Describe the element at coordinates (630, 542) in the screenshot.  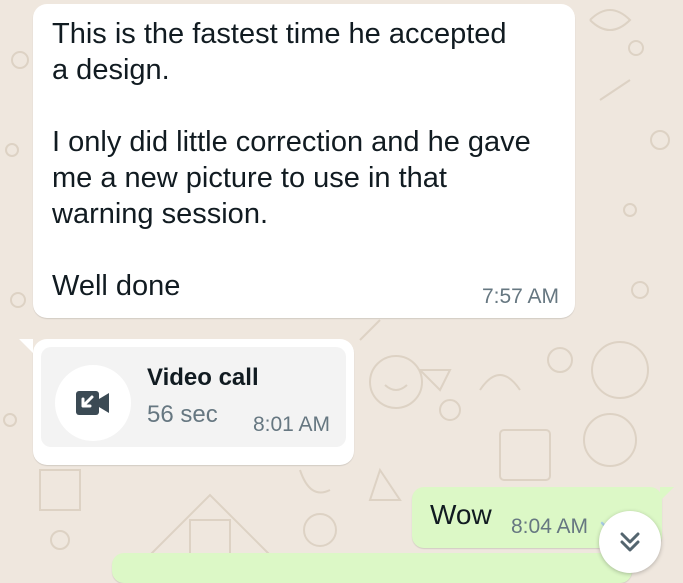
I see `double-chevron-down-icon` at that location.